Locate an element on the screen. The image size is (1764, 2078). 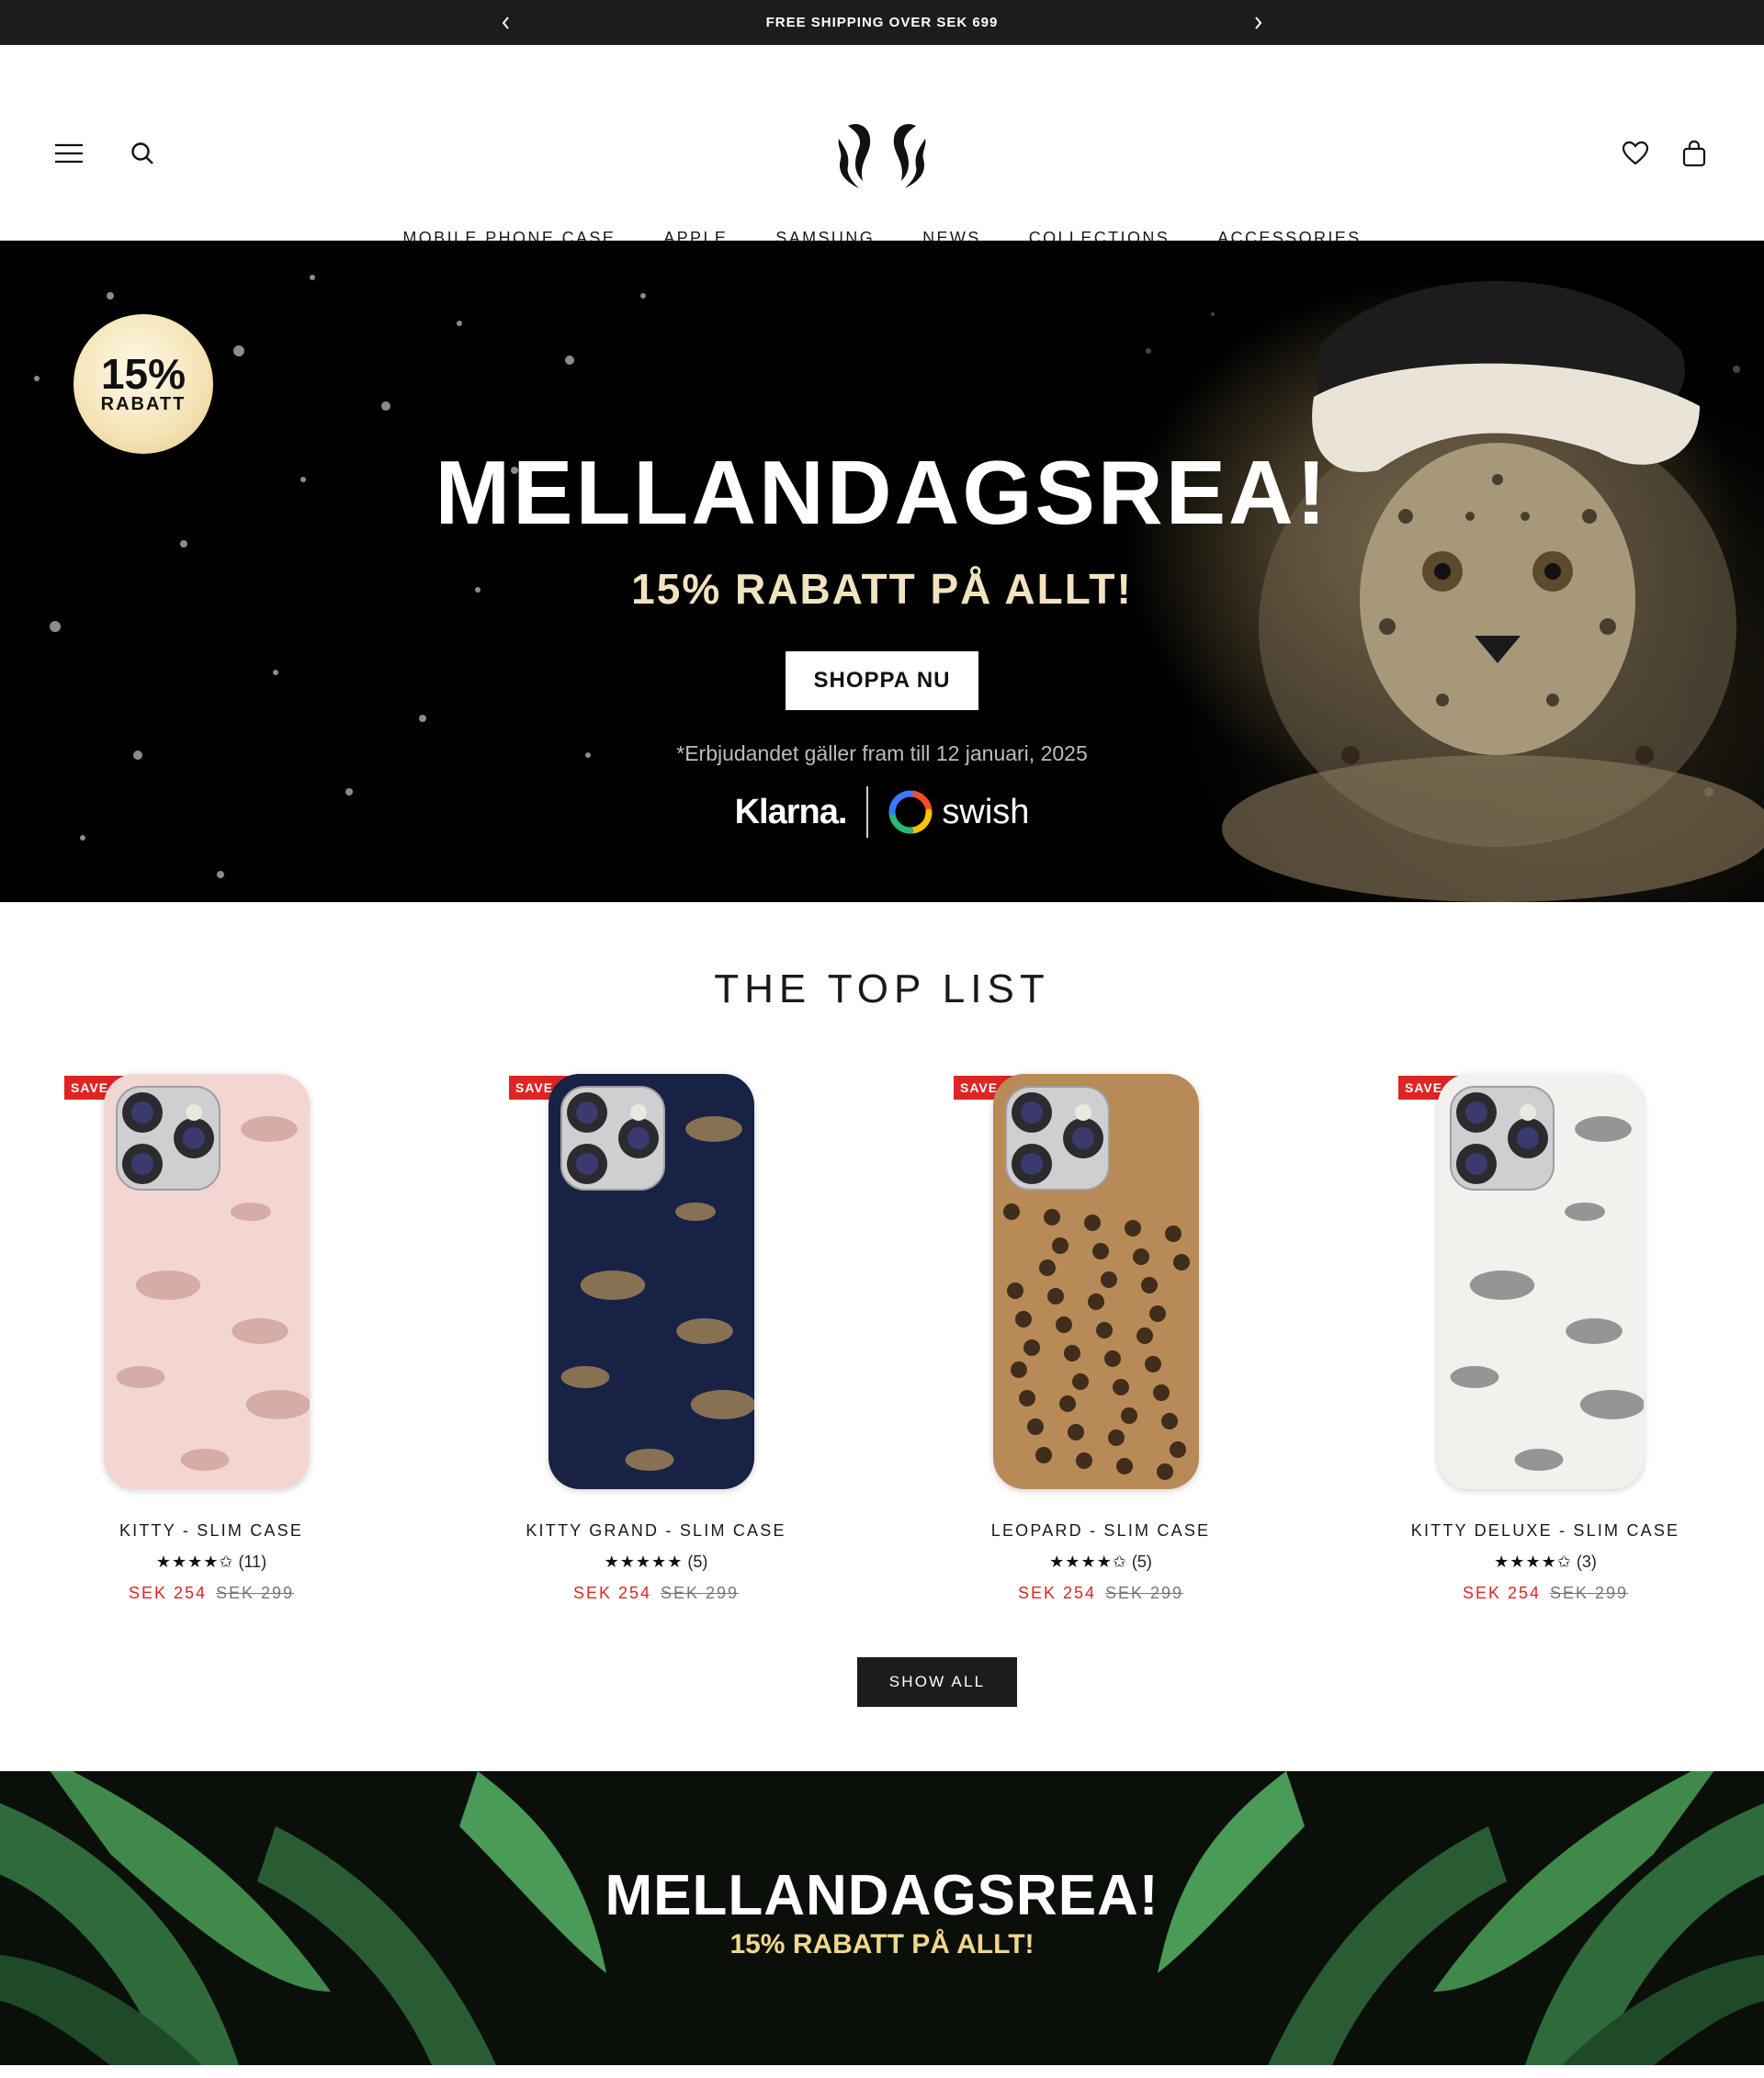
announcement-prev-icon is located at coordinates (506, 22).